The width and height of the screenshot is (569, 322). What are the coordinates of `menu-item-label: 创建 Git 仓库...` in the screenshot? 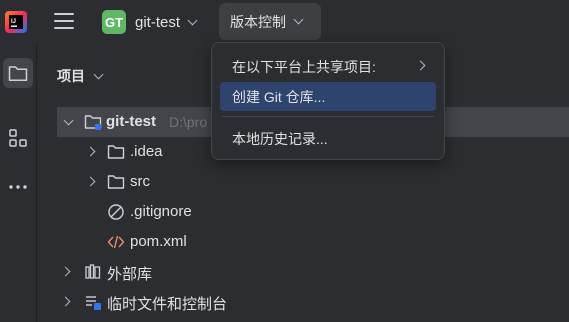 It's located at (279, 96).